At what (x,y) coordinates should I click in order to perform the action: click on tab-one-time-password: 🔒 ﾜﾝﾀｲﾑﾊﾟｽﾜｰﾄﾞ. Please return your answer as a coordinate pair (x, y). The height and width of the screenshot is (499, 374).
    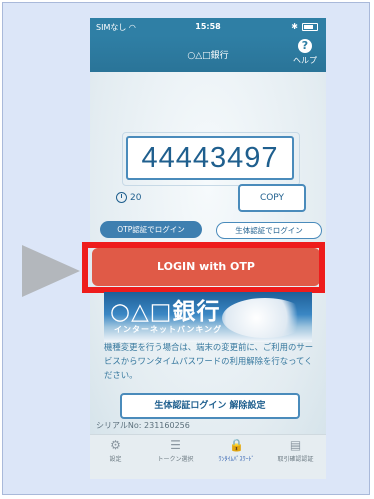
    Looking at the image, I should click on (236, 450).